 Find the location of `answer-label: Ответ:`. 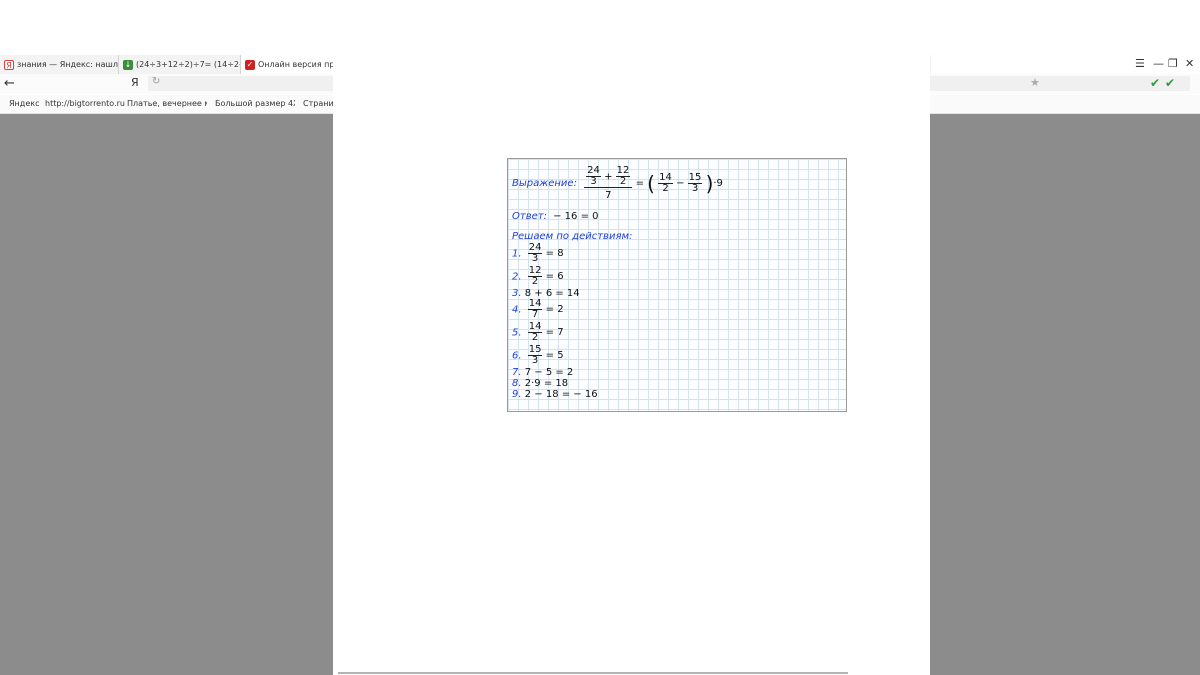

answer-label: Ответ: is located at coordinates (529, 216).